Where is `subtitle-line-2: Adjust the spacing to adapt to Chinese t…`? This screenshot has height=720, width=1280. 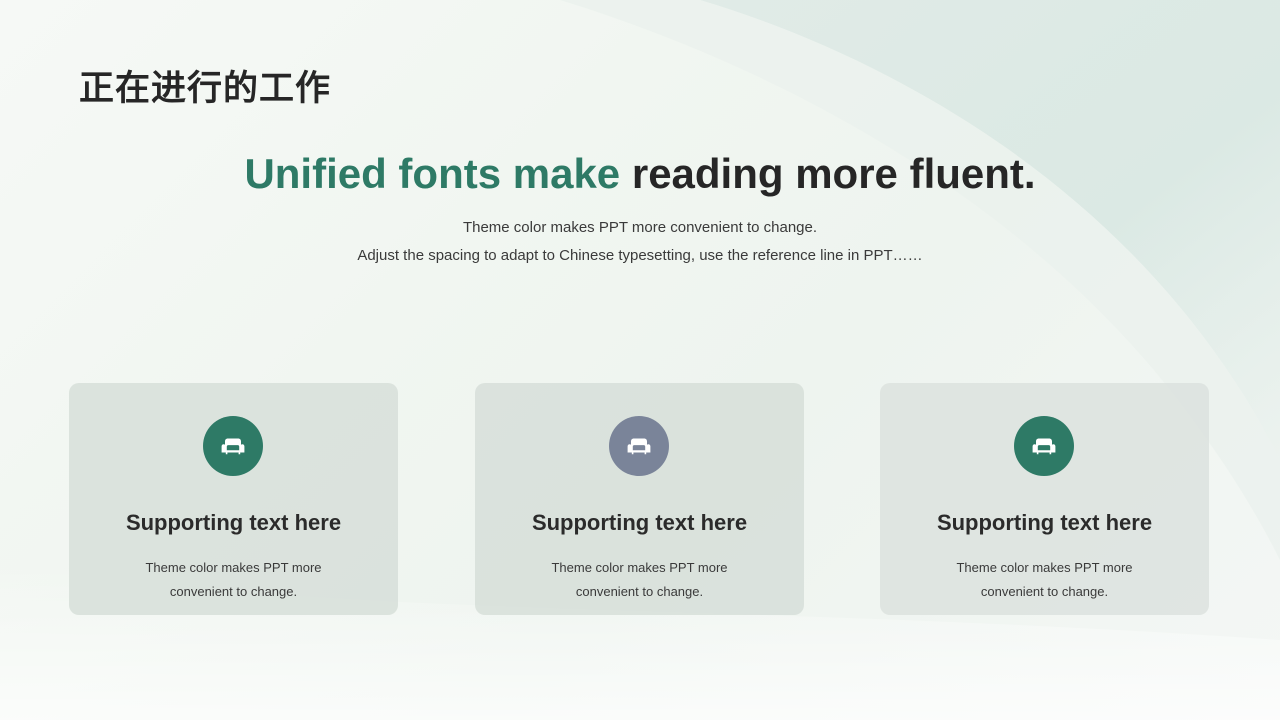 subtitle-line-2: Adjust the spacing to adapt to Chinese t… is located at coordinates (640, 255).